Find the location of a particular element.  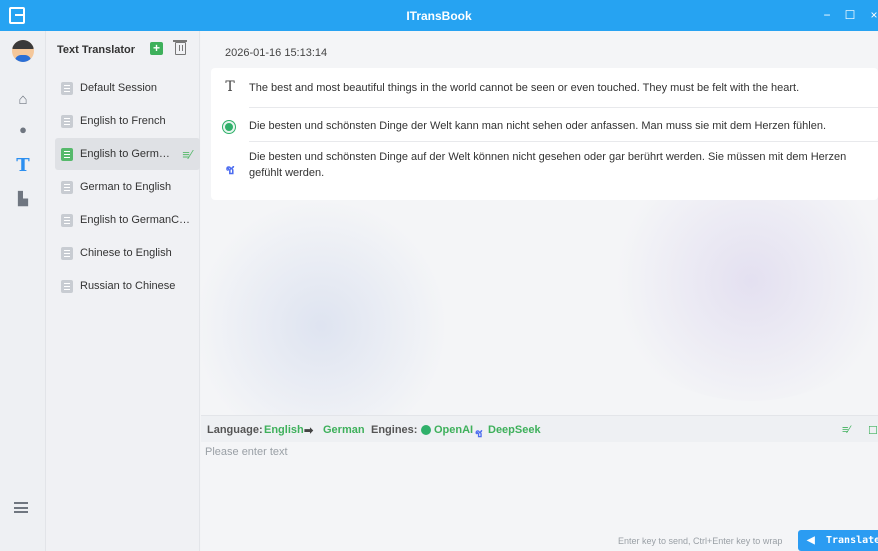

document-icon: ▙ is located at coordinates (23, 199).